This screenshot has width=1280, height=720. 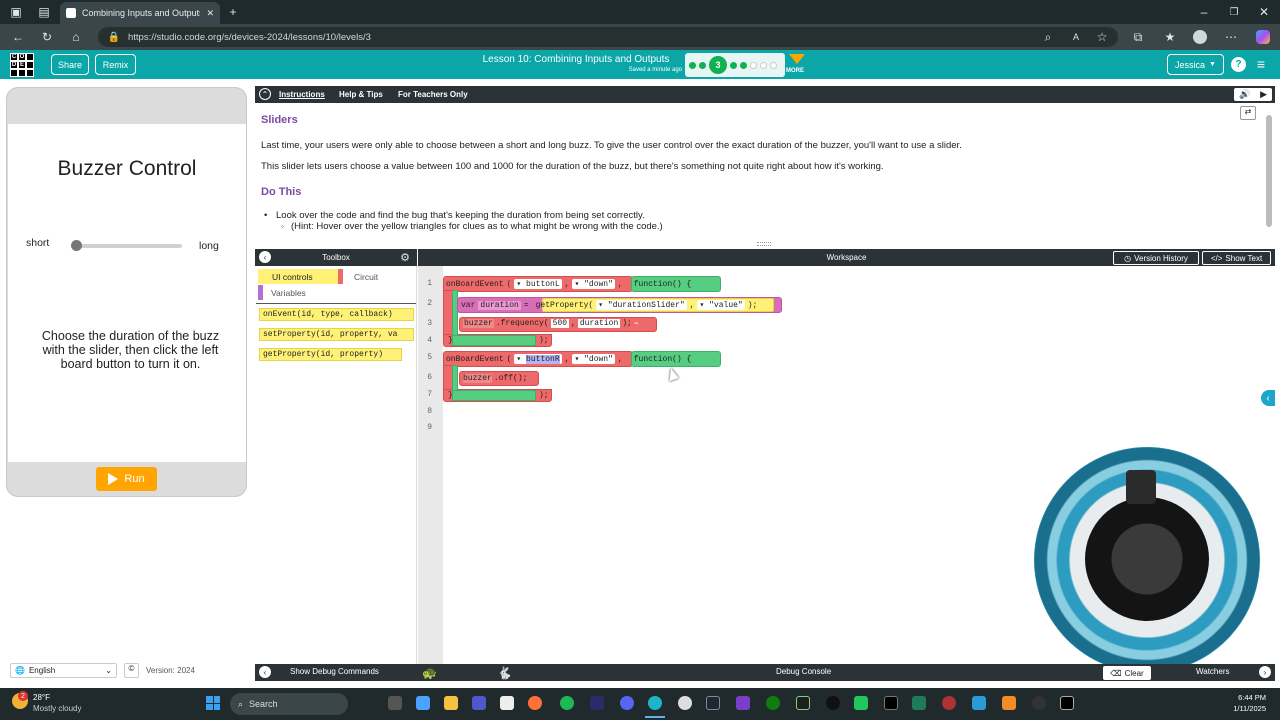 I want to click on obs-icon, so click(x=743, y=703).